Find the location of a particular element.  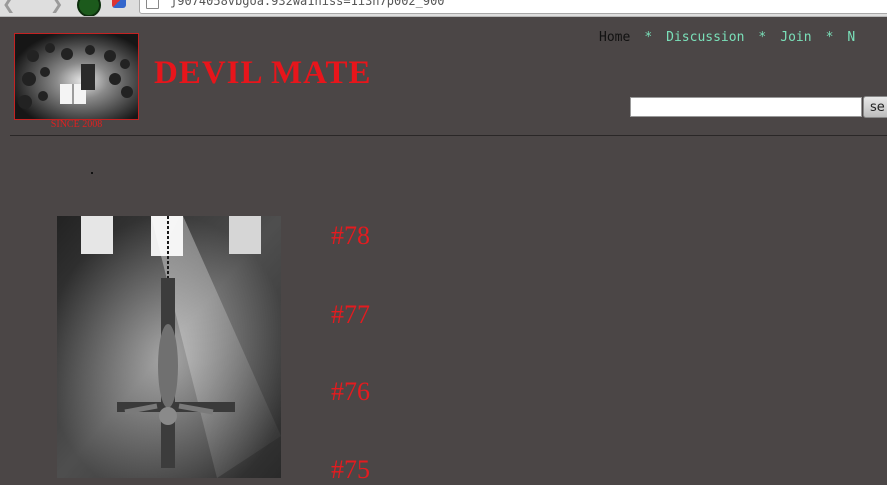

header-divider is located at coordinates (448, 135).